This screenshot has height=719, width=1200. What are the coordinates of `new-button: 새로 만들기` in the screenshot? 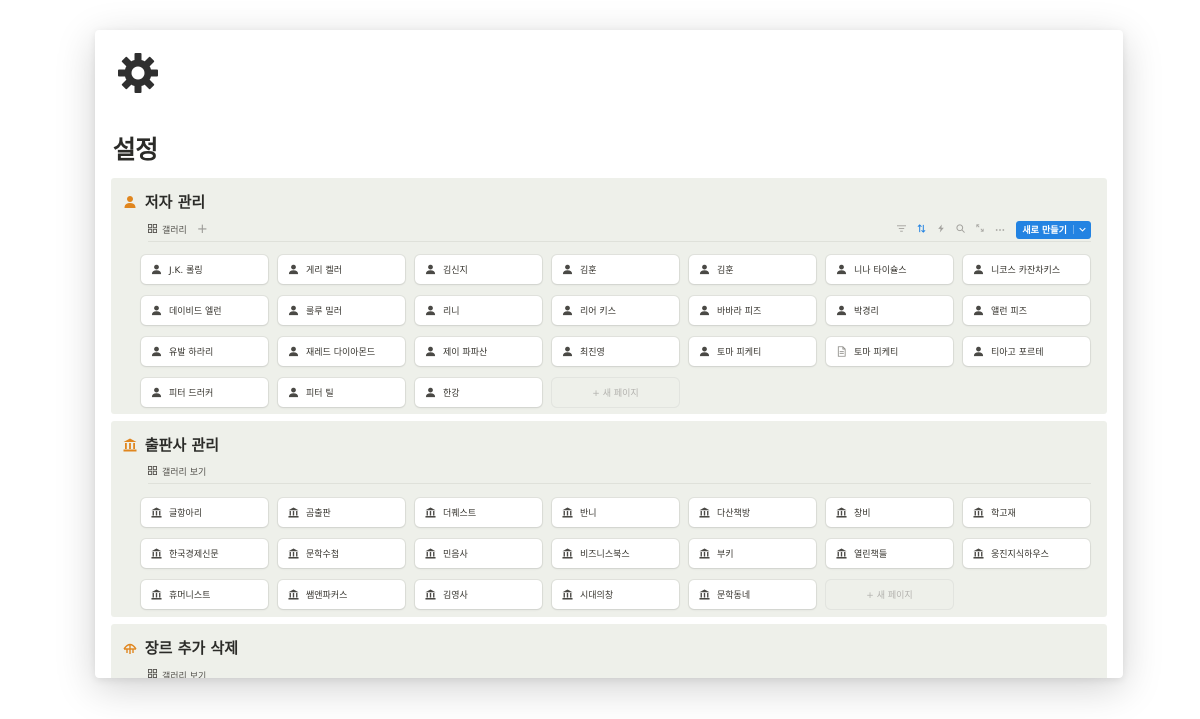 It's located at (1053, 229).